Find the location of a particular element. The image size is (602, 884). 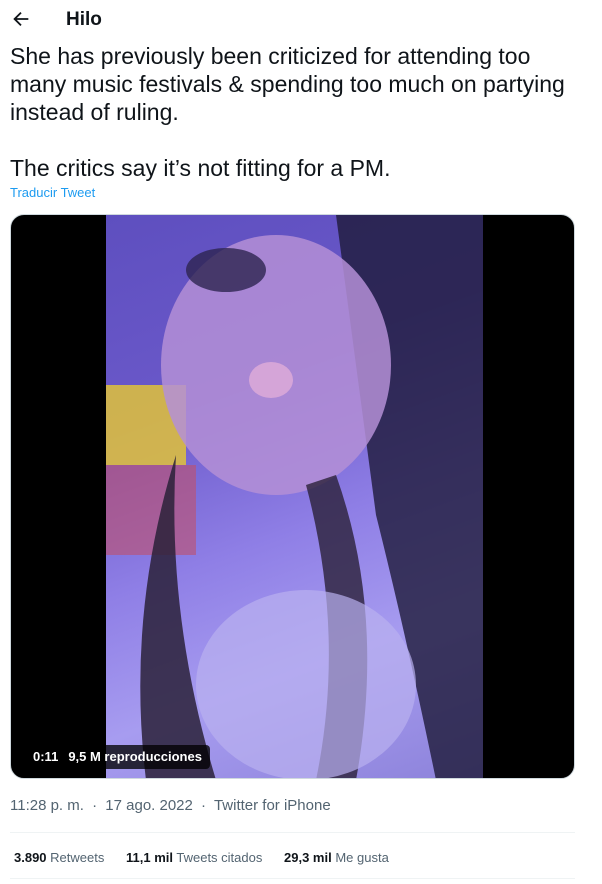

likes-label: Me gusta is located at coordinates (362, 857).